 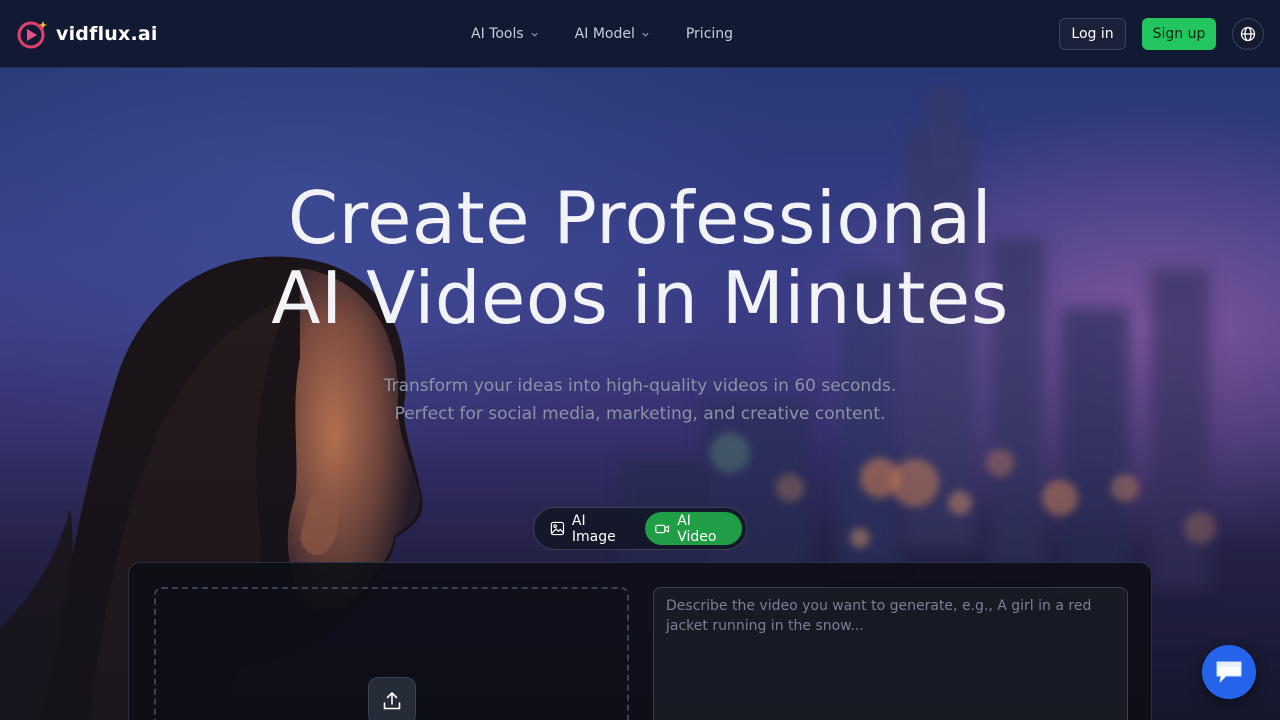 I want to click on generation-mode-toggle: AI Image AI Video, so click(x=640, y=528).